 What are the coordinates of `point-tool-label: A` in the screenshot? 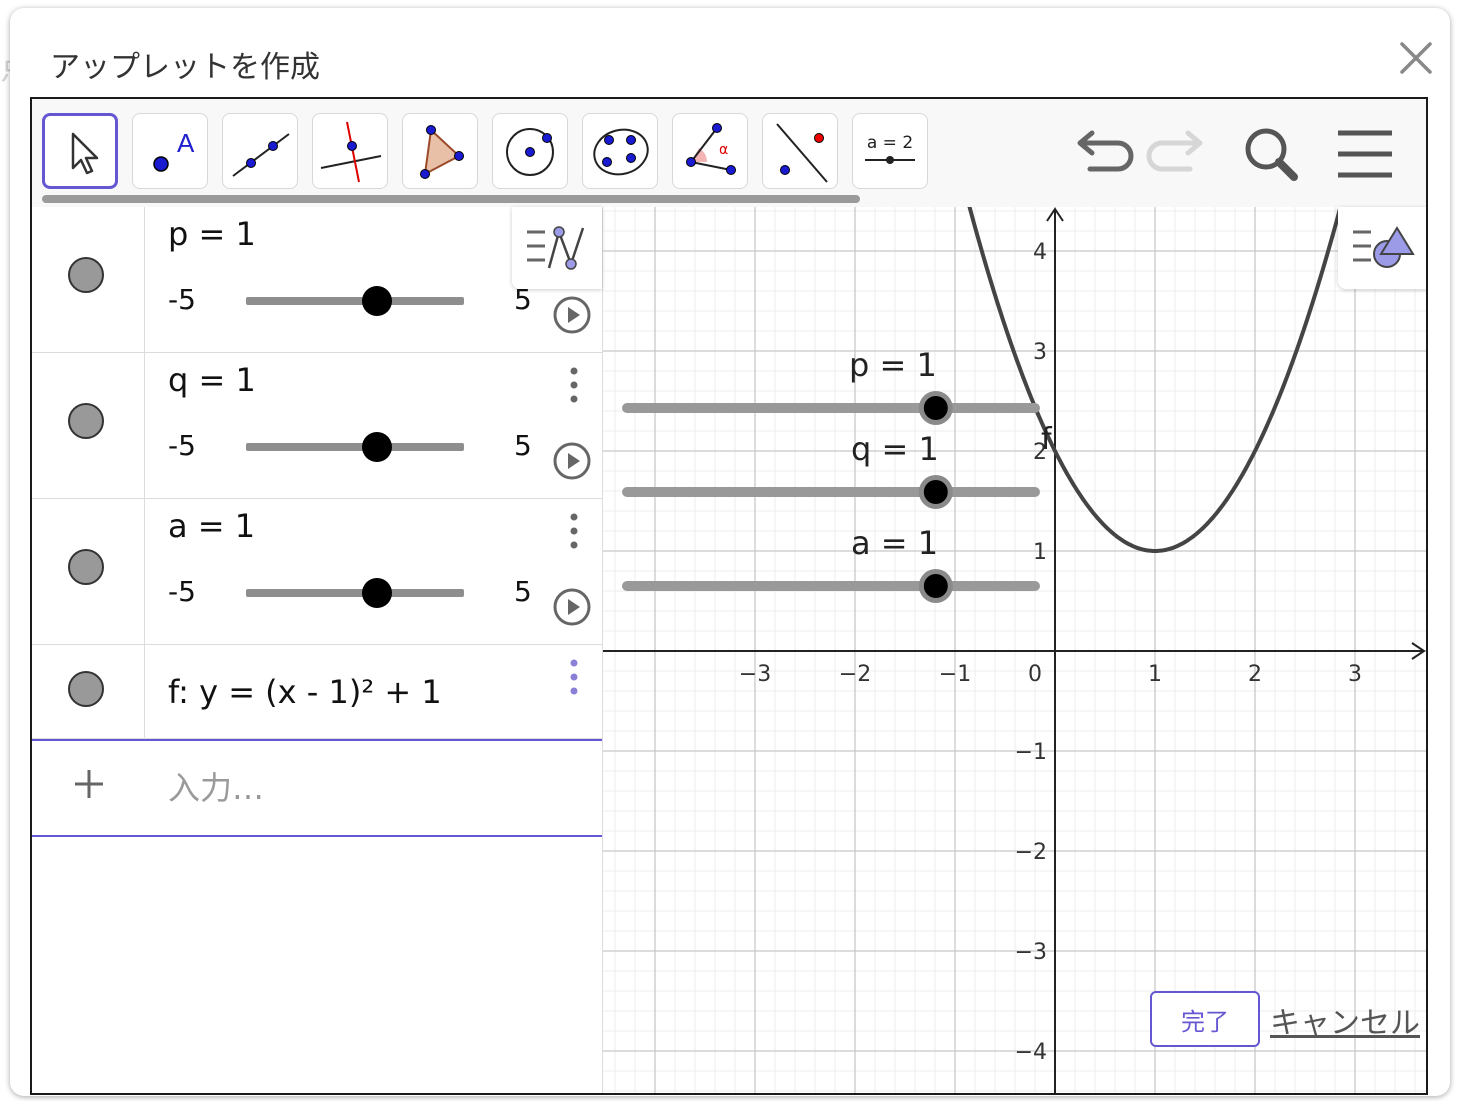 It's located at (186, 143).